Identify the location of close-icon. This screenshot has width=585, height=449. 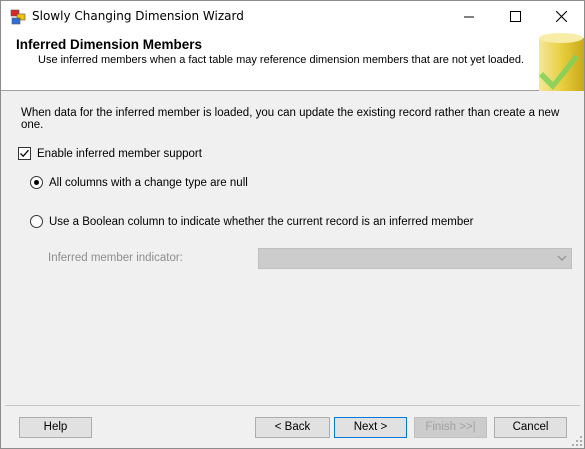
(561, 16).